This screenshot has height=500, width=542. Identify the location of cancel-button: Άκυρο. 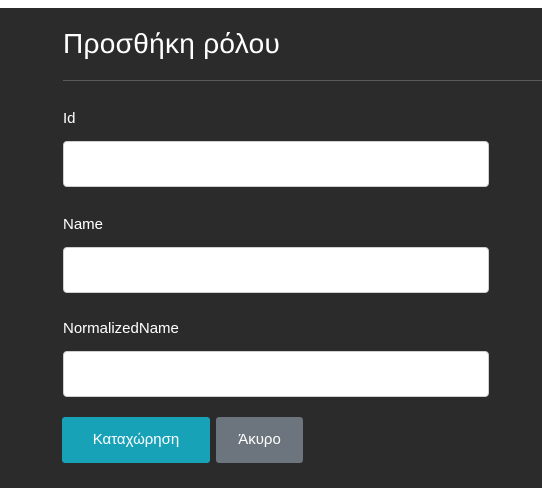
(259, 440).